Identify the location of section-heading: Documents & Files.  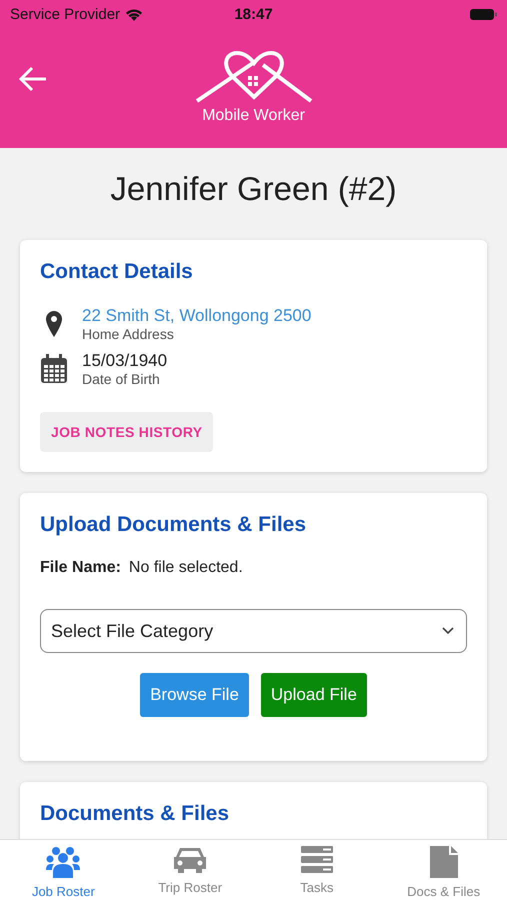
(135, 814).